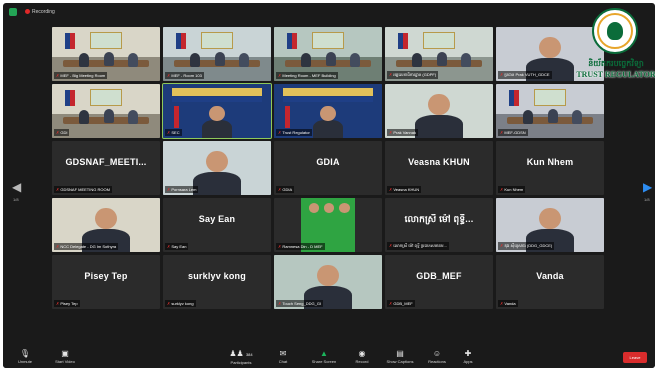 The width and height of the screenshot is (658, 371). What do you see at coordinates (328, 111) in the screenshot?
I see `participant-tile: ✗Trust Regulator` at bounding box center [328, 111].